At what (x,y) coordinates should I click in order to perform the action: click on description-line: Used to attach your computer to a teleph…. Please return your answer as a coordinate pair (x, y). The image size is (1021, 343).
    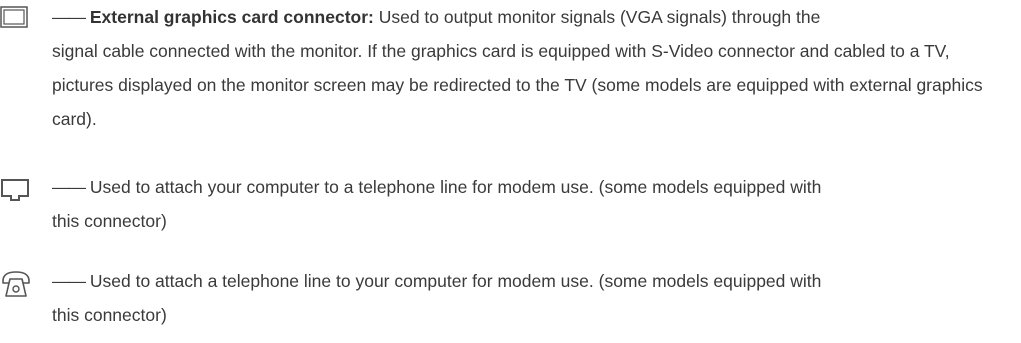
    Looking at the image, I should click on (453, 187).